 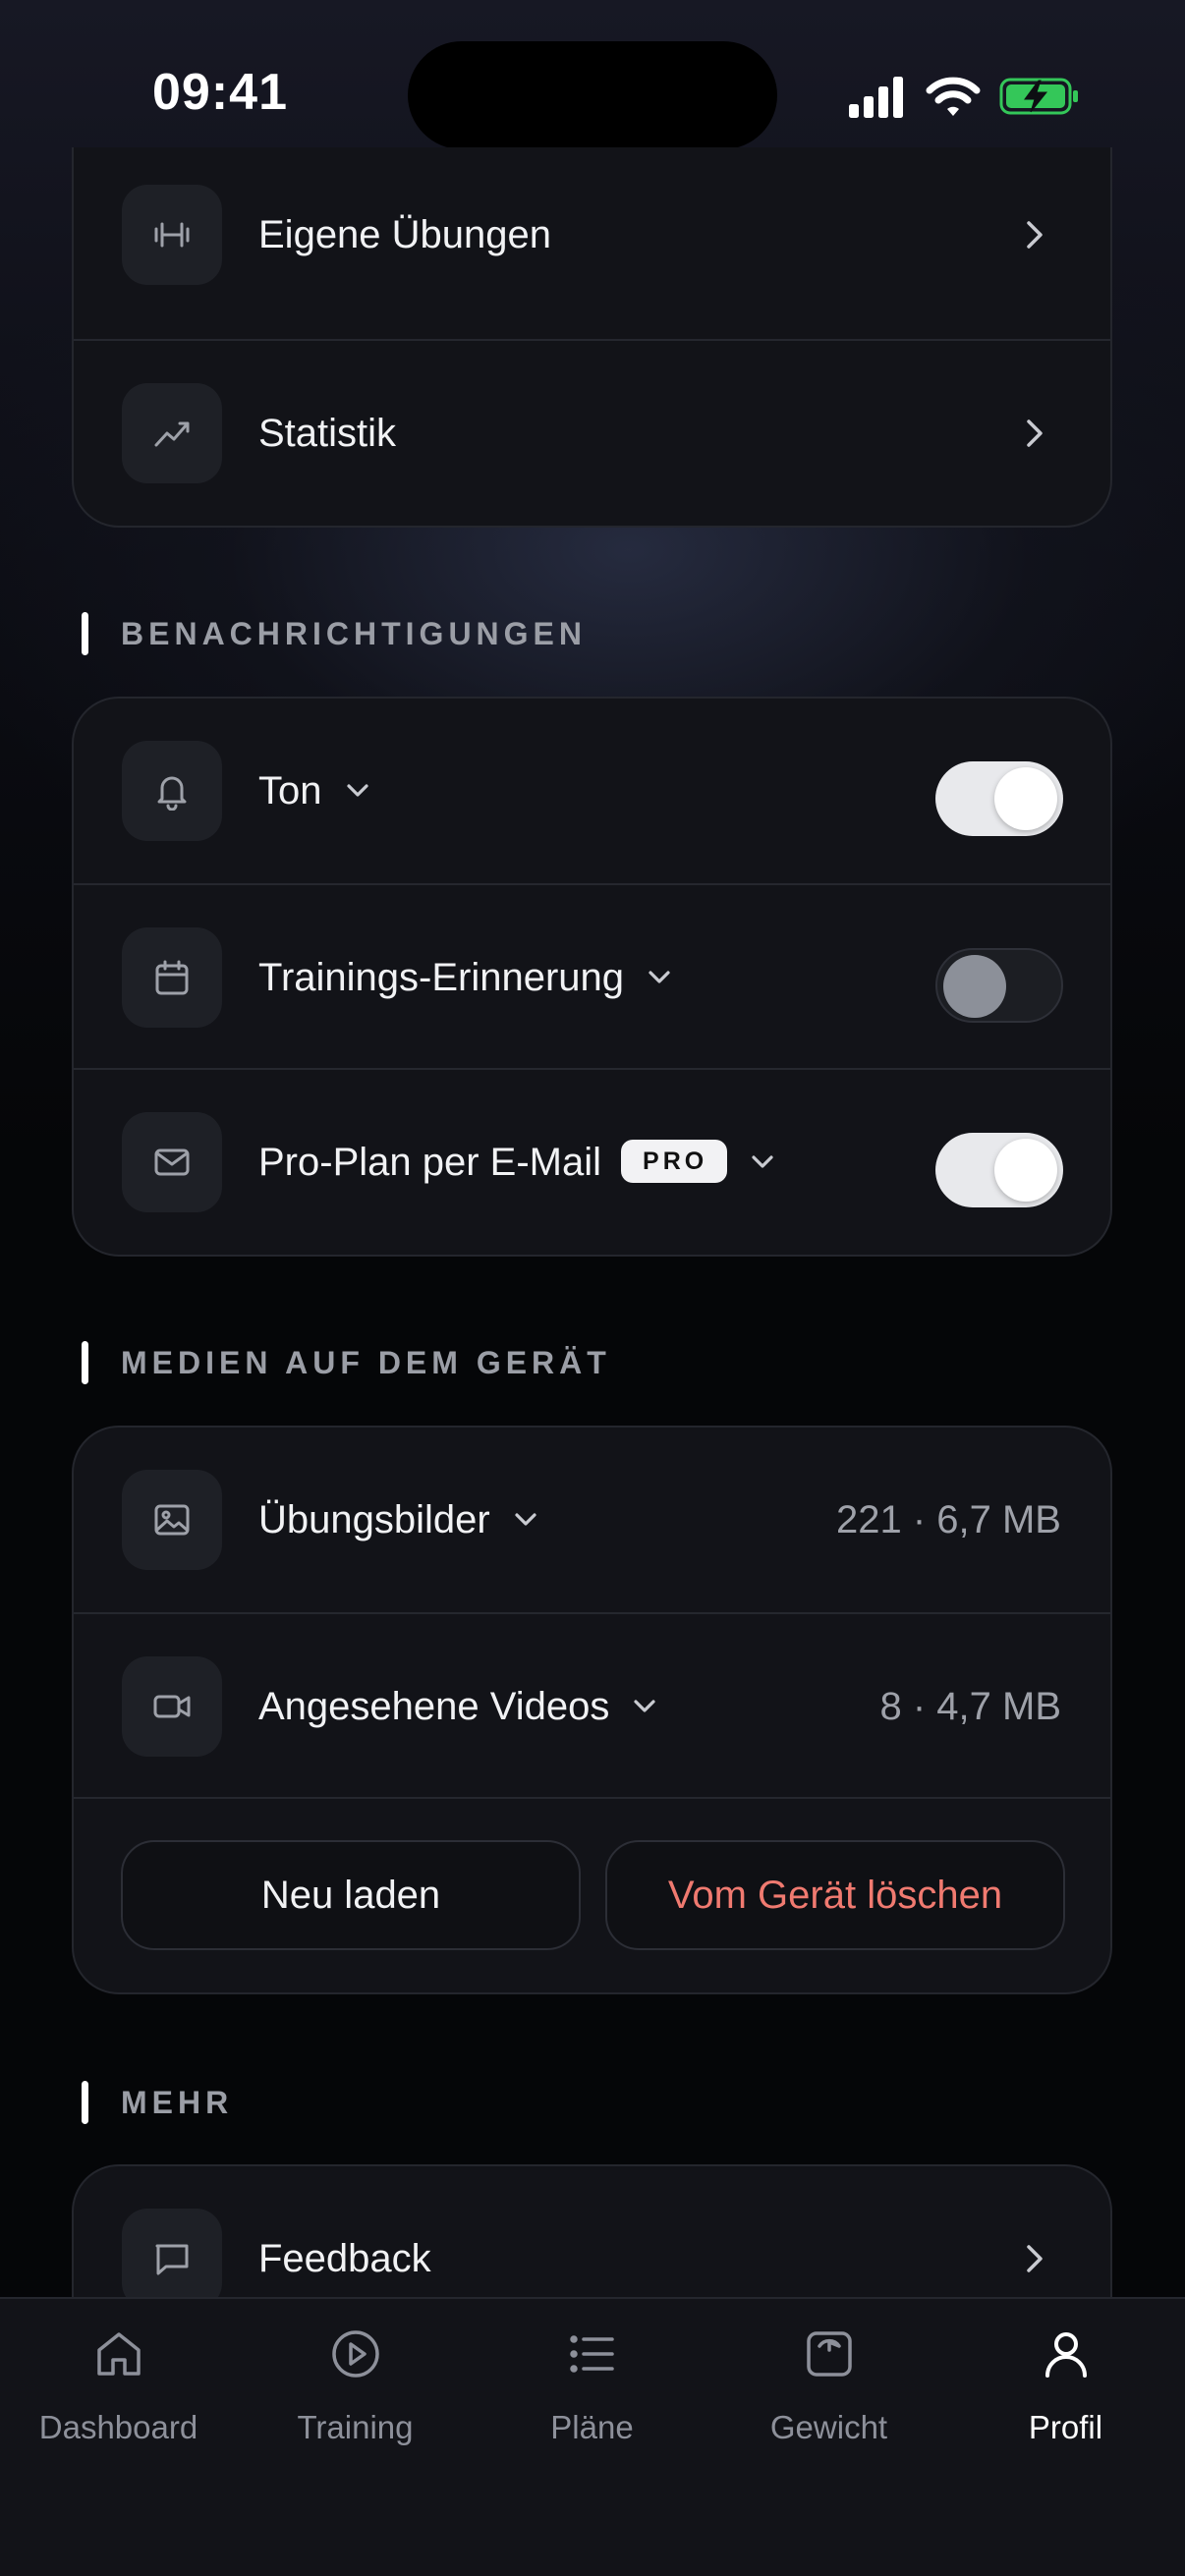 What do you see at coordinates (592, 2354) in the screenshot?
I see `list-icon` at bounding box center [592, 2354].